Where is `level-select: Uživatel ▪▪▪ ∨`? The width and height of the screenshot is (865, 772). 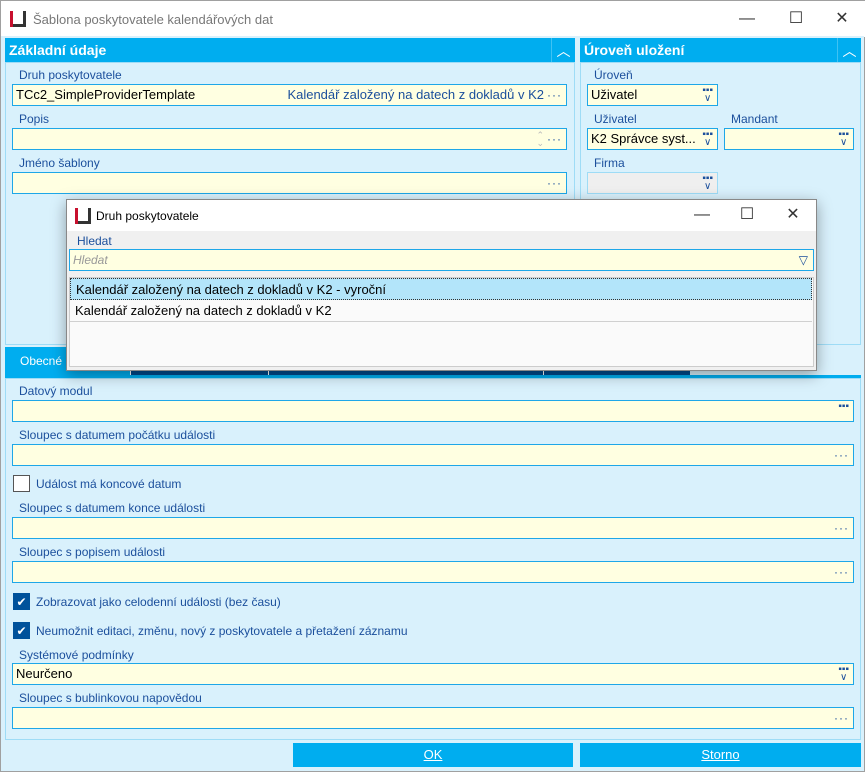
level-select: Uživatel ▪▪▪ ∨ is located at coordinates (652, 95).